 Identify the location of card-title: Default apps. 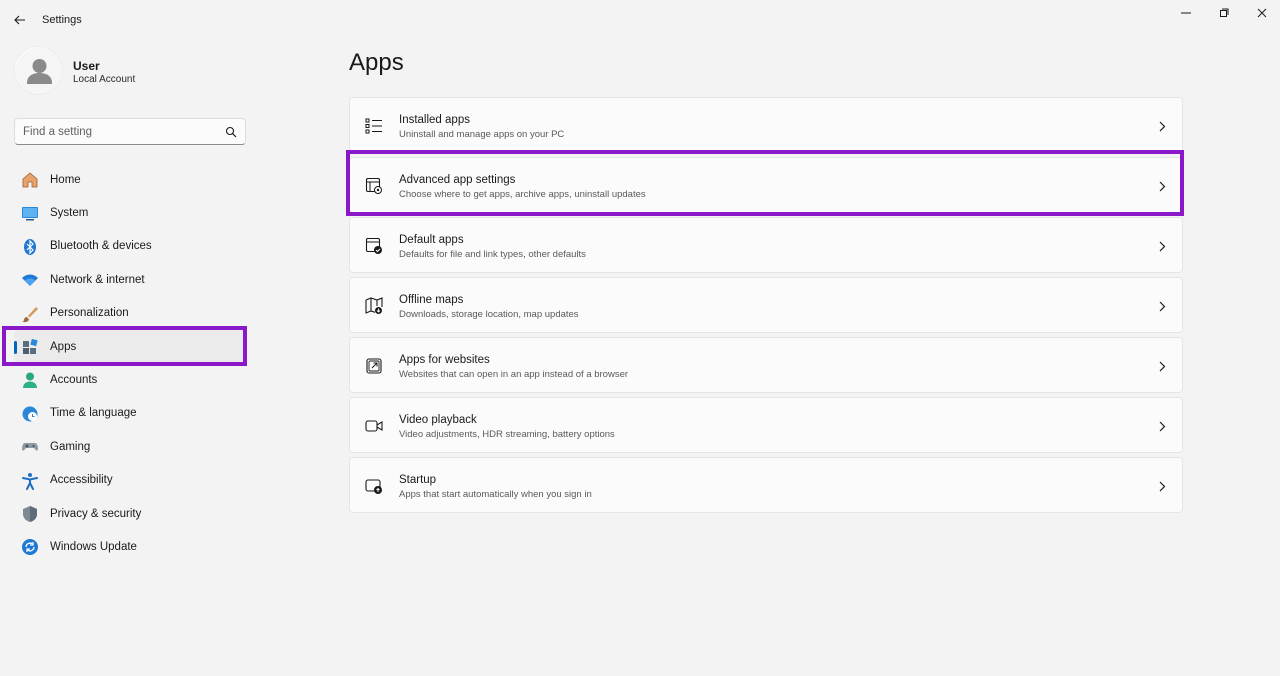
(431, 240).